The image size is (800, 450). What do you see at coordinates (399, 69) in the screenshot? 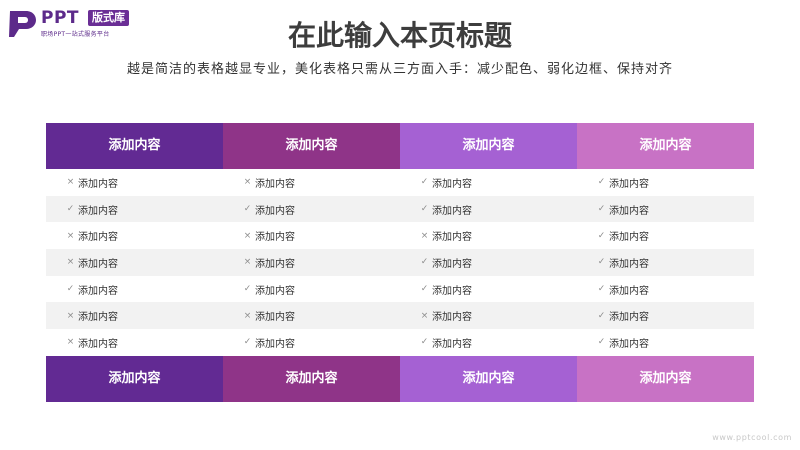
I see `page-subtitle: 越是简洁的表格越显专业，美化表格只需从三方面入手：减少配色、弱化边框、保持对齐` at bounding box center [399, 69].